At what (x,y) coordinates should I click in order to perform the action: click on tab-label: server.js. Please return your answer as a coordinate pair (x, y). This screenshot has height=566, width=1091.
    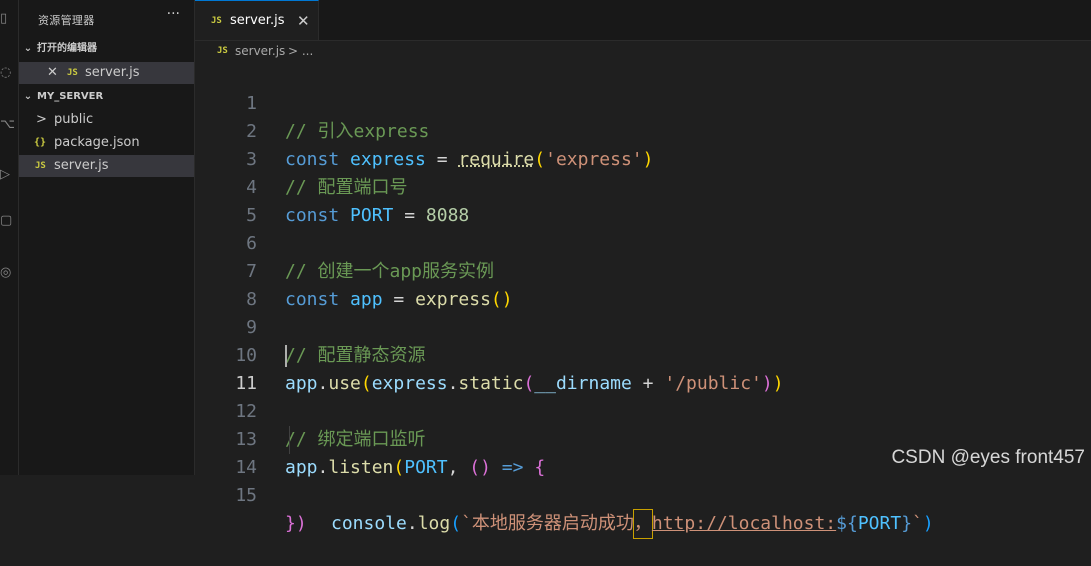
    Looking at the image, I should click on (257, 20).